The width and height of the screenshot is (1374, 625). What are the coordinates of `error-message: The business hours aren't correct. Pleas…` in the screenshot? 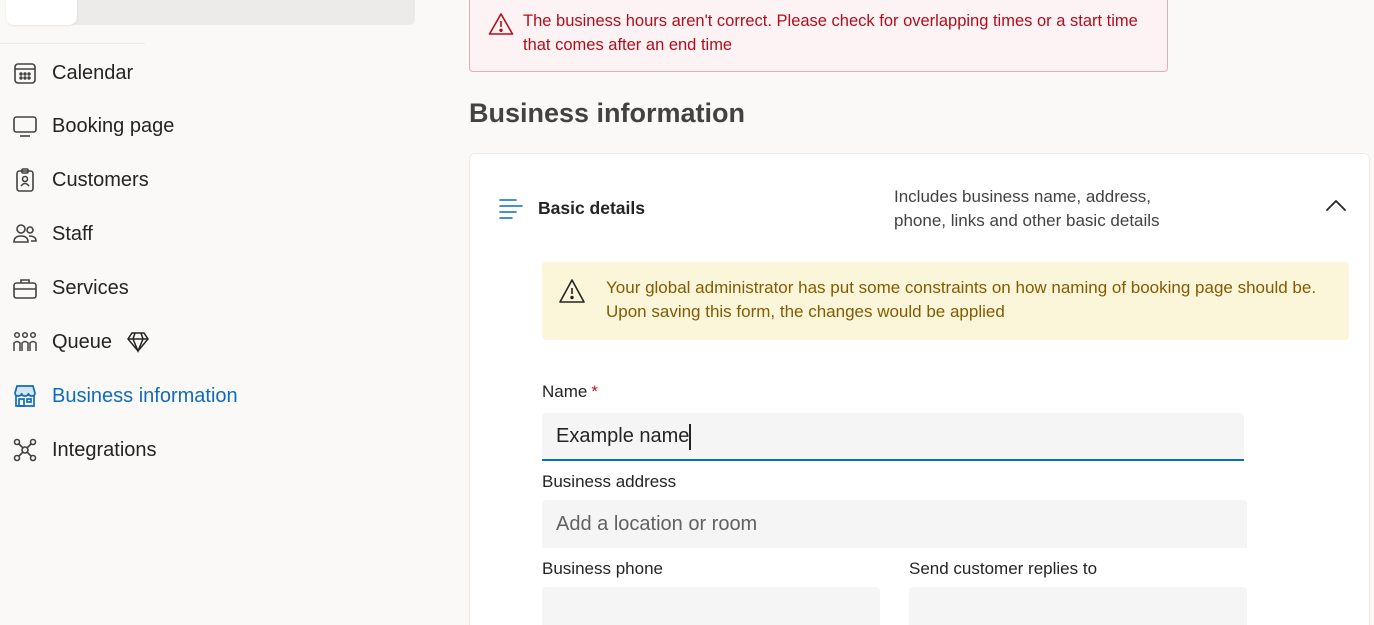 It's located at (830, 33).